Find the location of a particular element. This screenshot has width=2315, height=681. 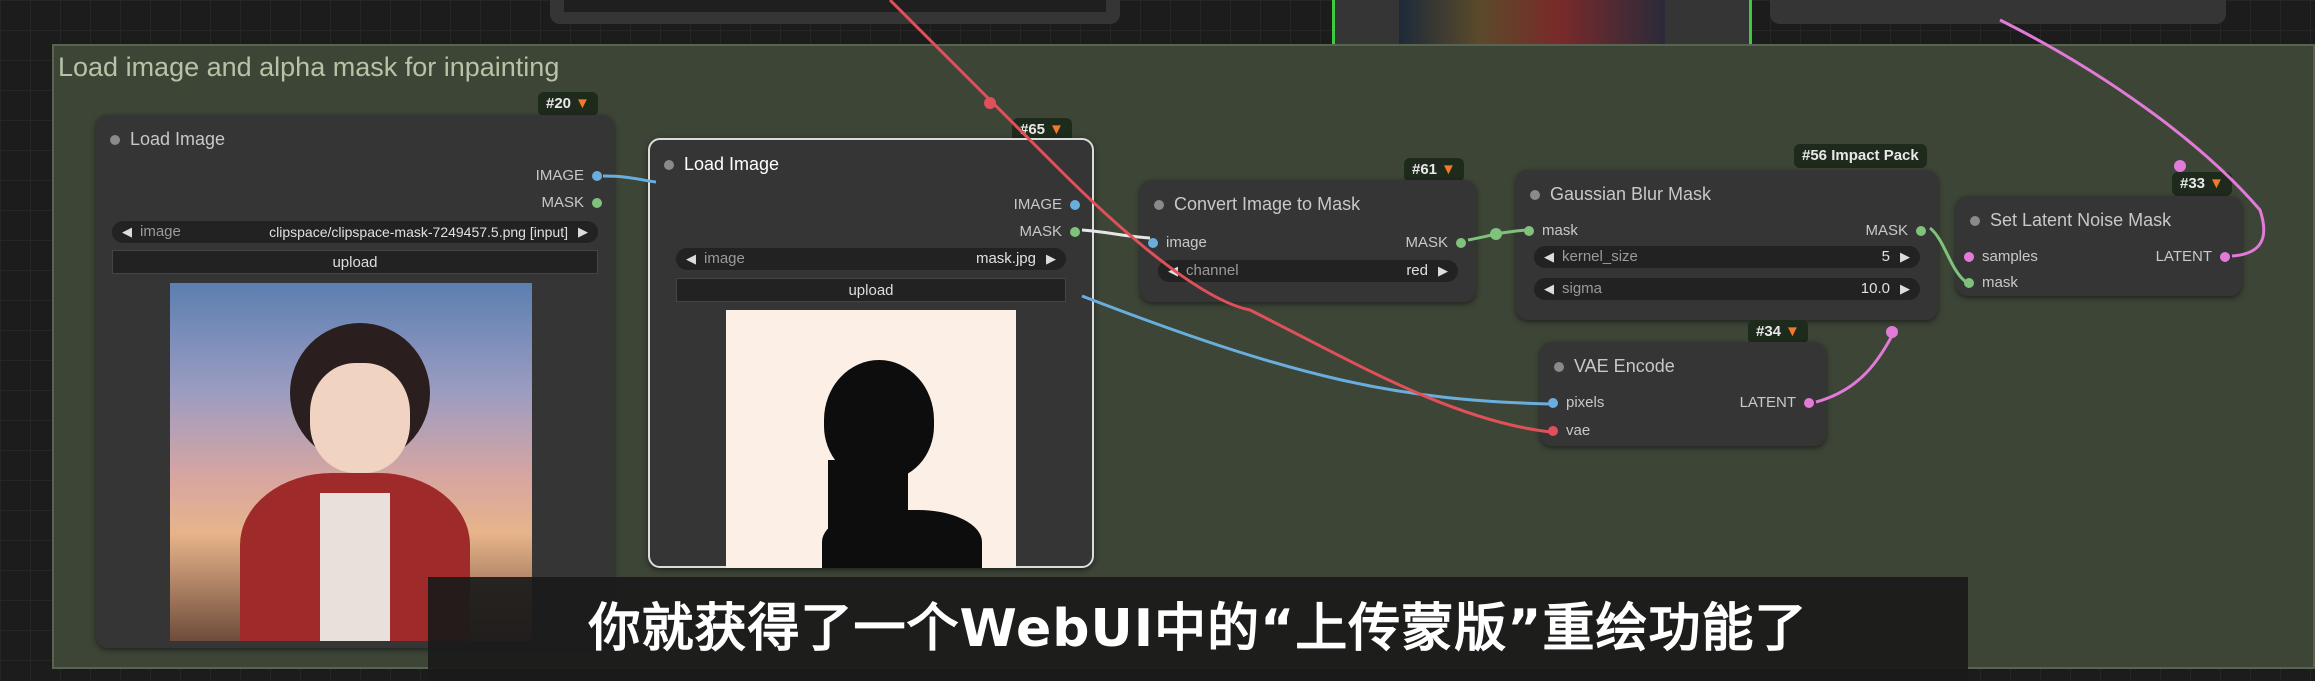

node-badge-34: #34 ▼ is located at coordinates (1778, 332).